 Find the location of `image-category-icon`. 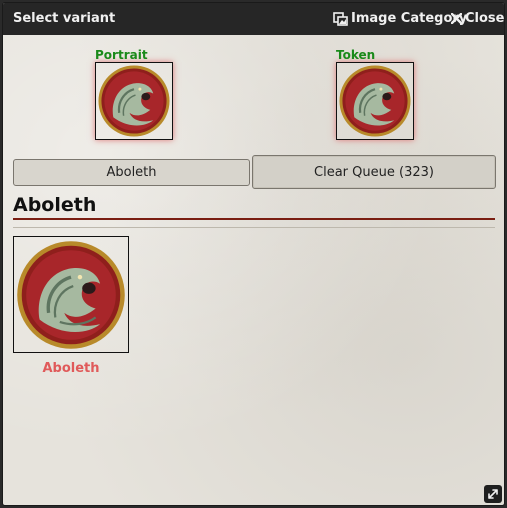

image-category-icon is located at coordinates (340, 18).